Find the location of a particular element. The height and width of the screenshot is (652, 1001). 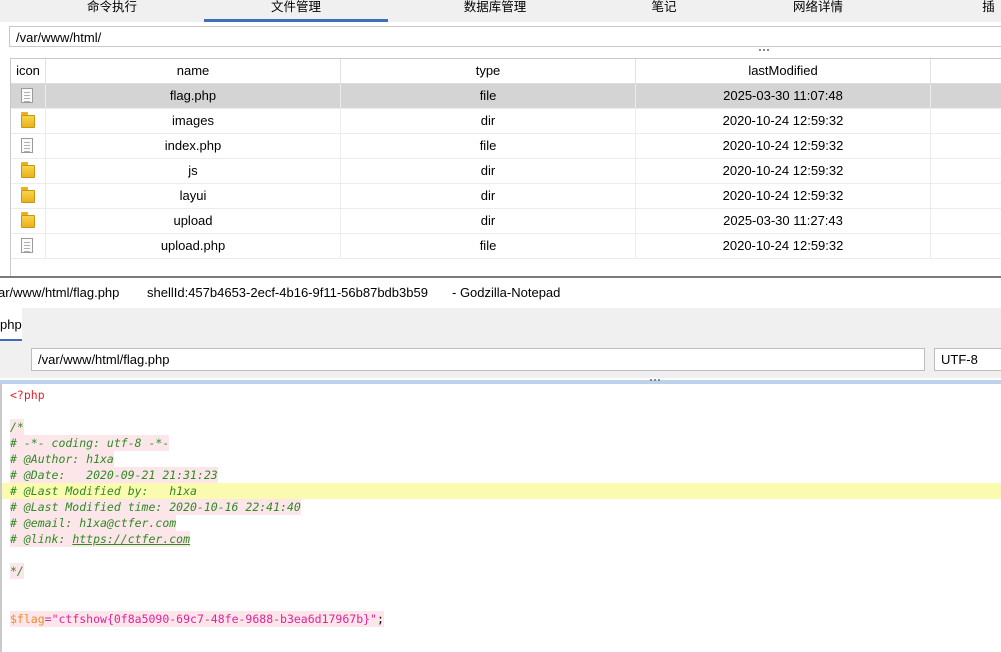

column-header-icon: icon is located at coordinates (28, 71).